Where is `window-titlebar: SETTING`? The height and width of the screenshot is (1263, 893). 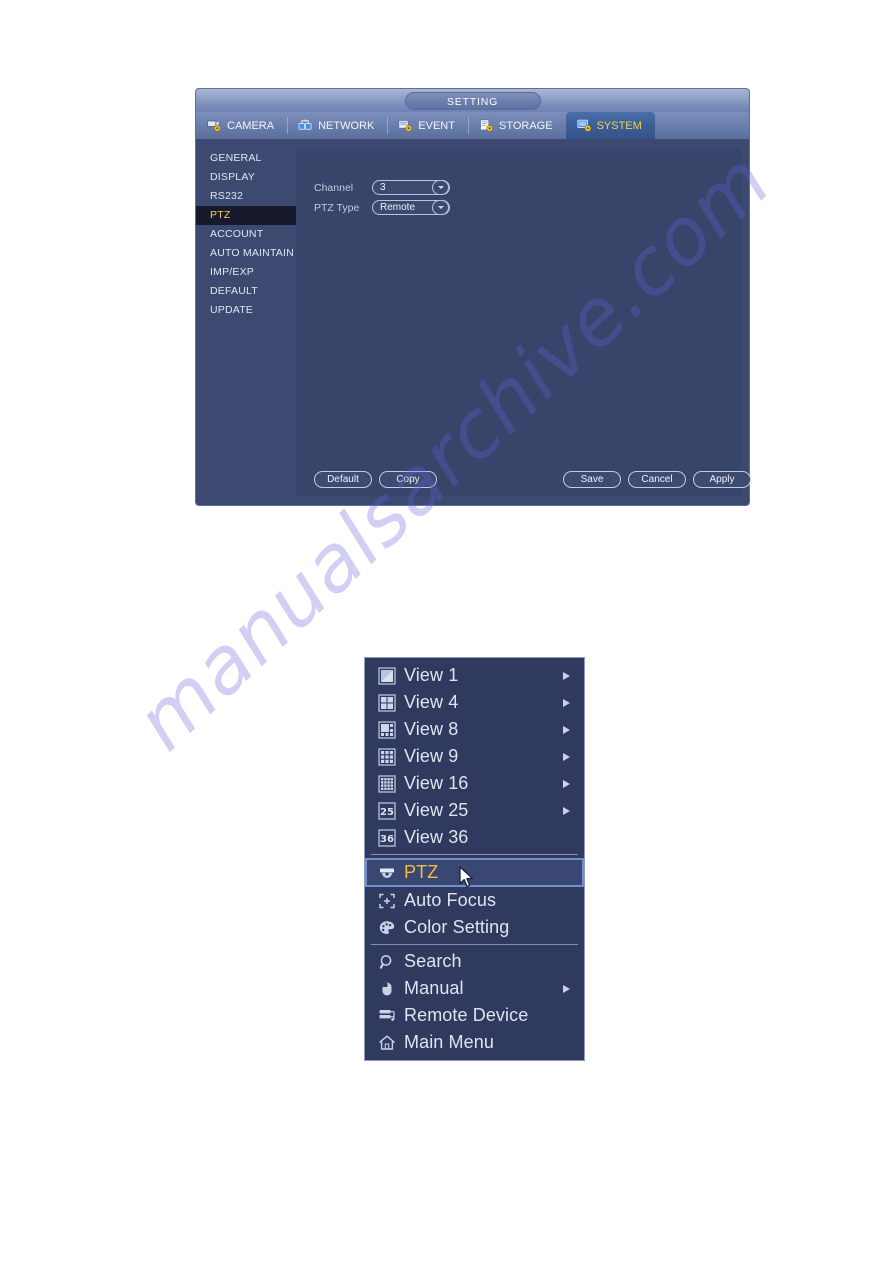 window-titlebar: SETTING is located at coordinates (472, 100).